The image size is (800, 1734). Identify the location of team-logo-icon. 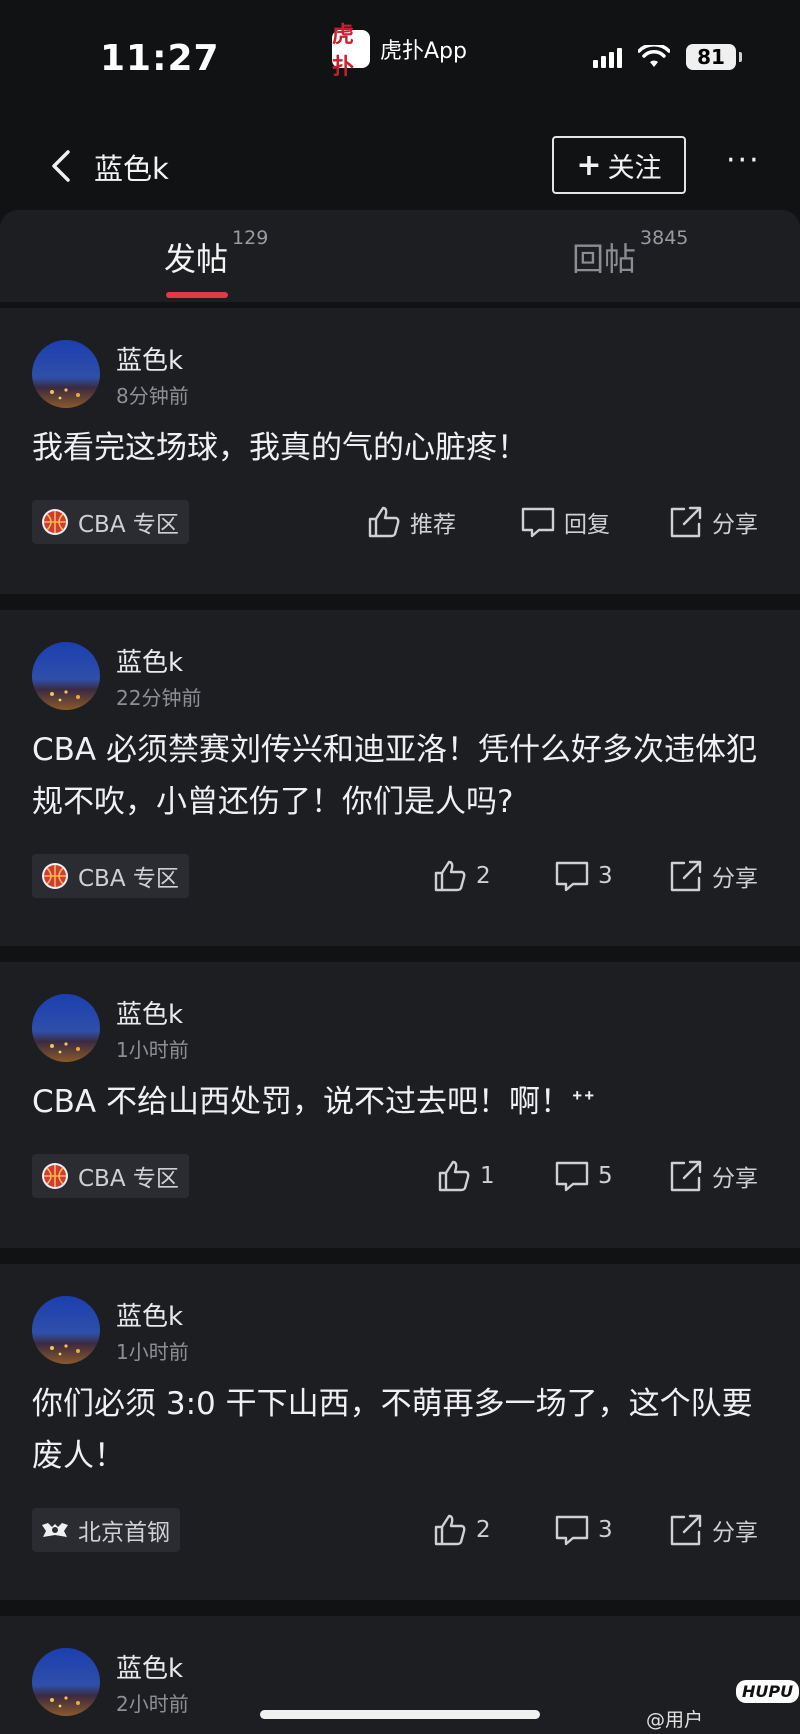
(55, 1530).